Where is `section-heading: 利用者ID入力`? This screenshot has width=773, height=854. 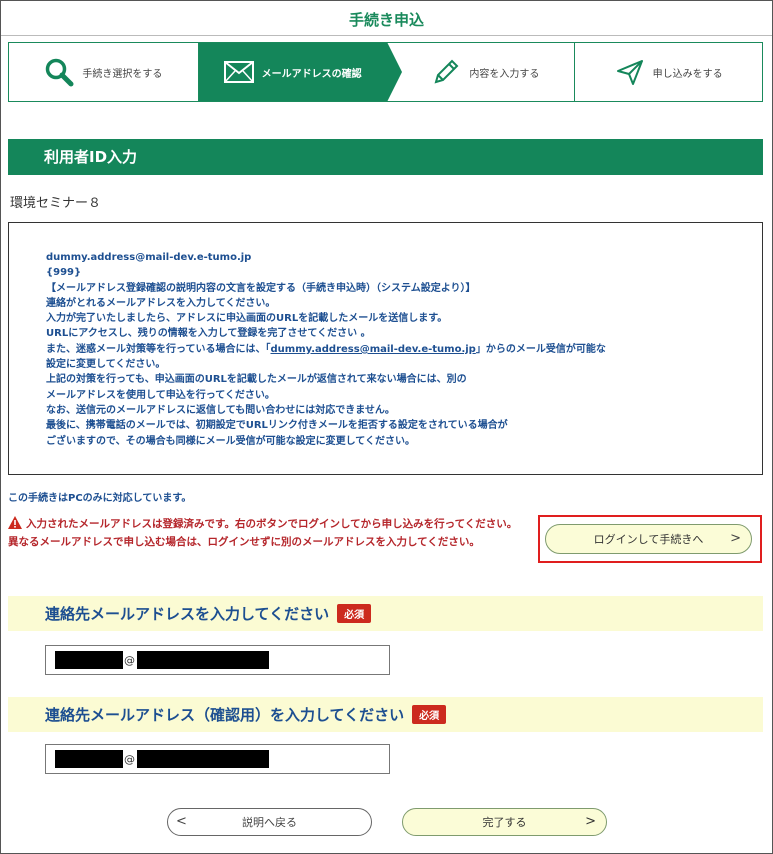
section-heading: 利用者ID入力 is located at coordinates (385, 157).